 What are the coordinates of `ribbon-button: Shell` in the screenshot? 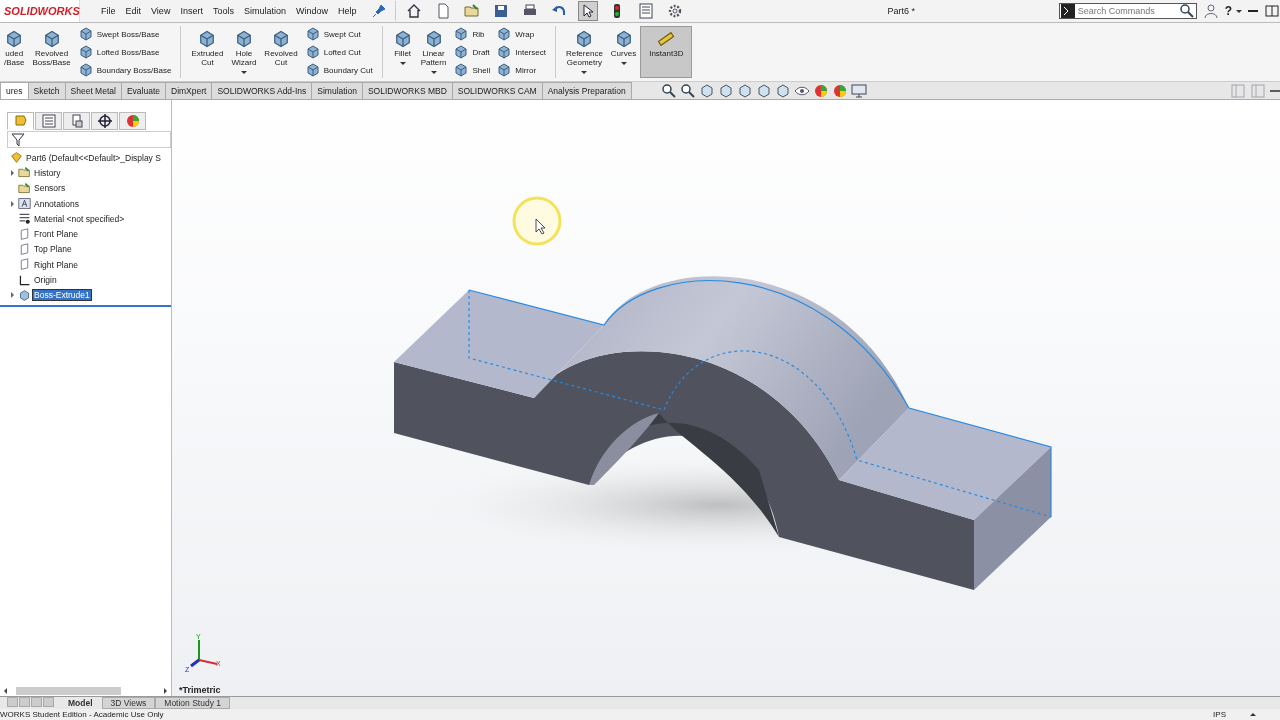 It's located at (472, 70).